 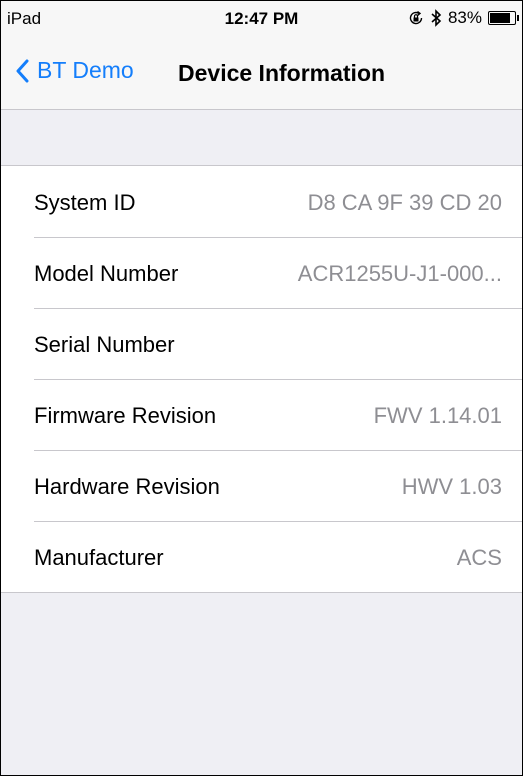 What do you see at coordinates (99, 557) in the screenshot?
I see `row-label: Manufacturer` at bounding box center [99, 557].